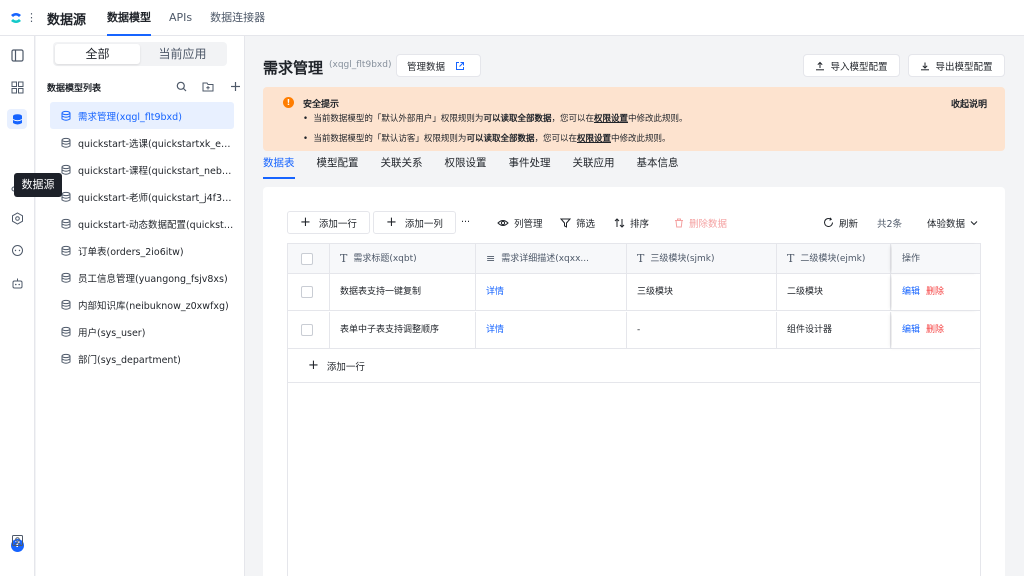  I want to click on rail-chat-button, so click(17, 250).